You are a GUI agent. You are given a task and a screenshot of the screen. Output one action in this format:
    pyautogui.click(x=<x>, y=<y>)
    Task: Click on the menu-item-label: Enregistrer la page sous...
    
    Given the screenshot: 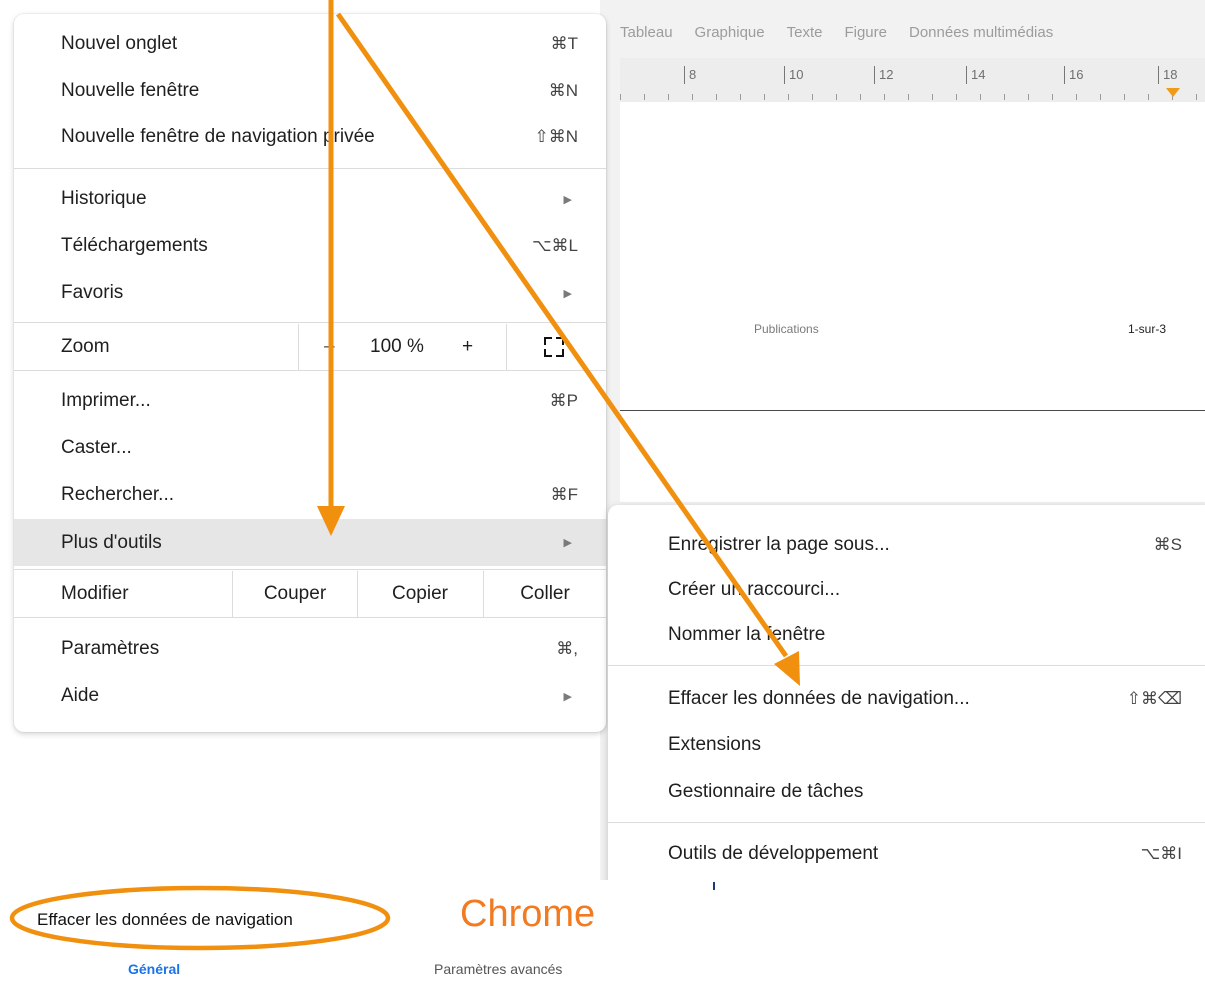 What is the action you would take?
    pyautogui.click(x=779, y=544)
    